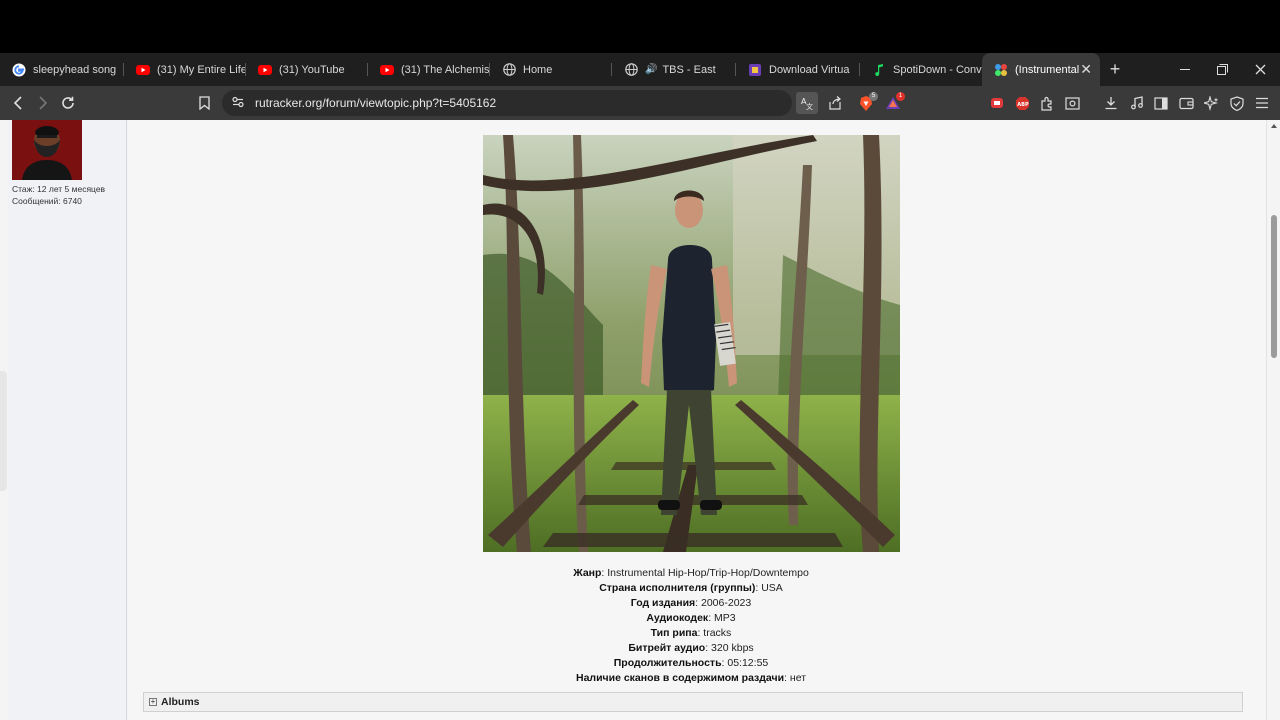 This screenshot has width=1280, height=720. I want to click on info-row-year: Год издания: 2006-2023, so click(691, 603).